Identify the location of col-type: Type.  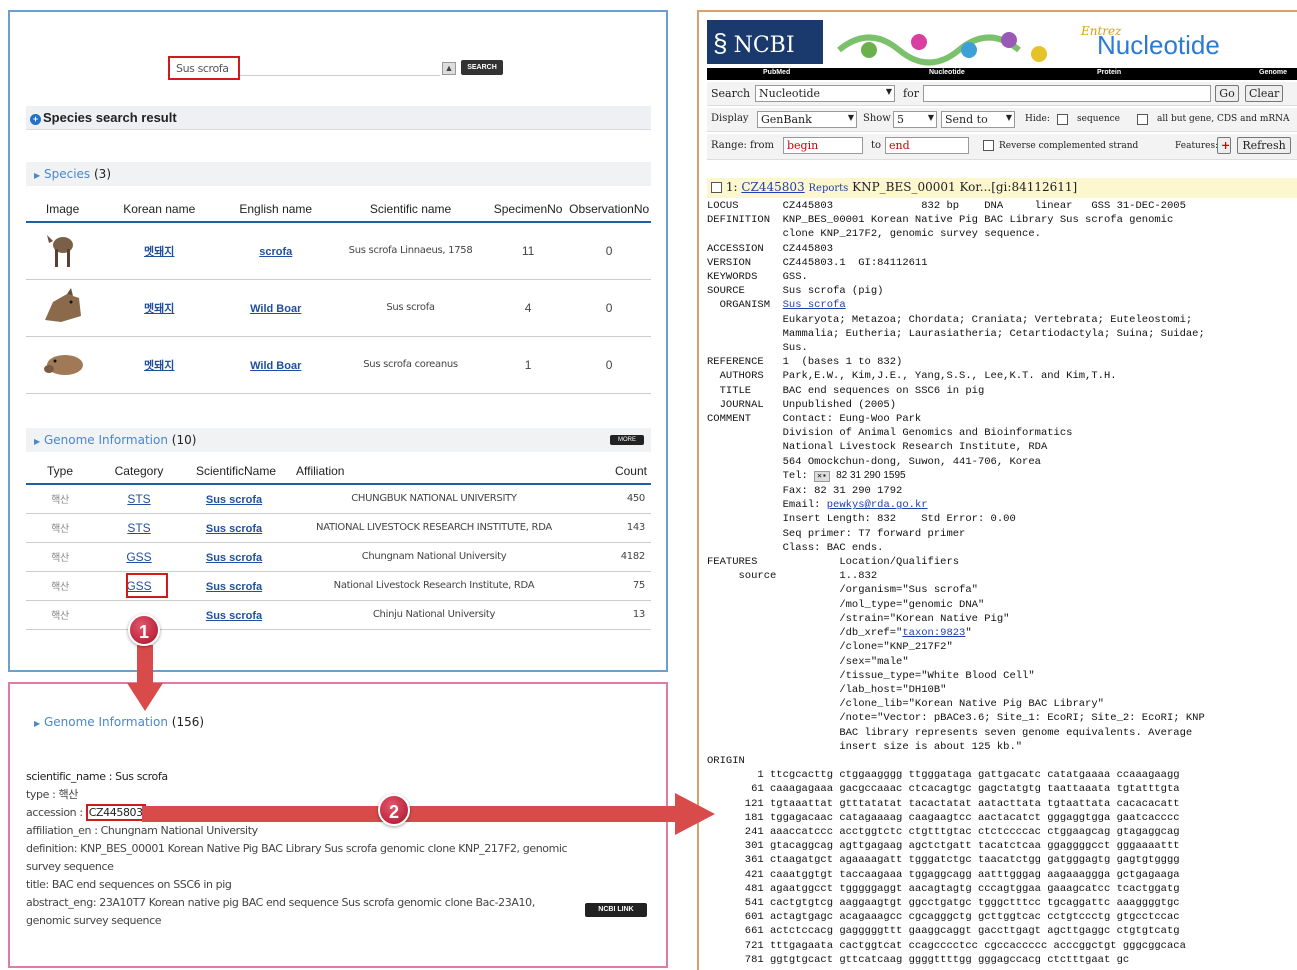
(60, 471).